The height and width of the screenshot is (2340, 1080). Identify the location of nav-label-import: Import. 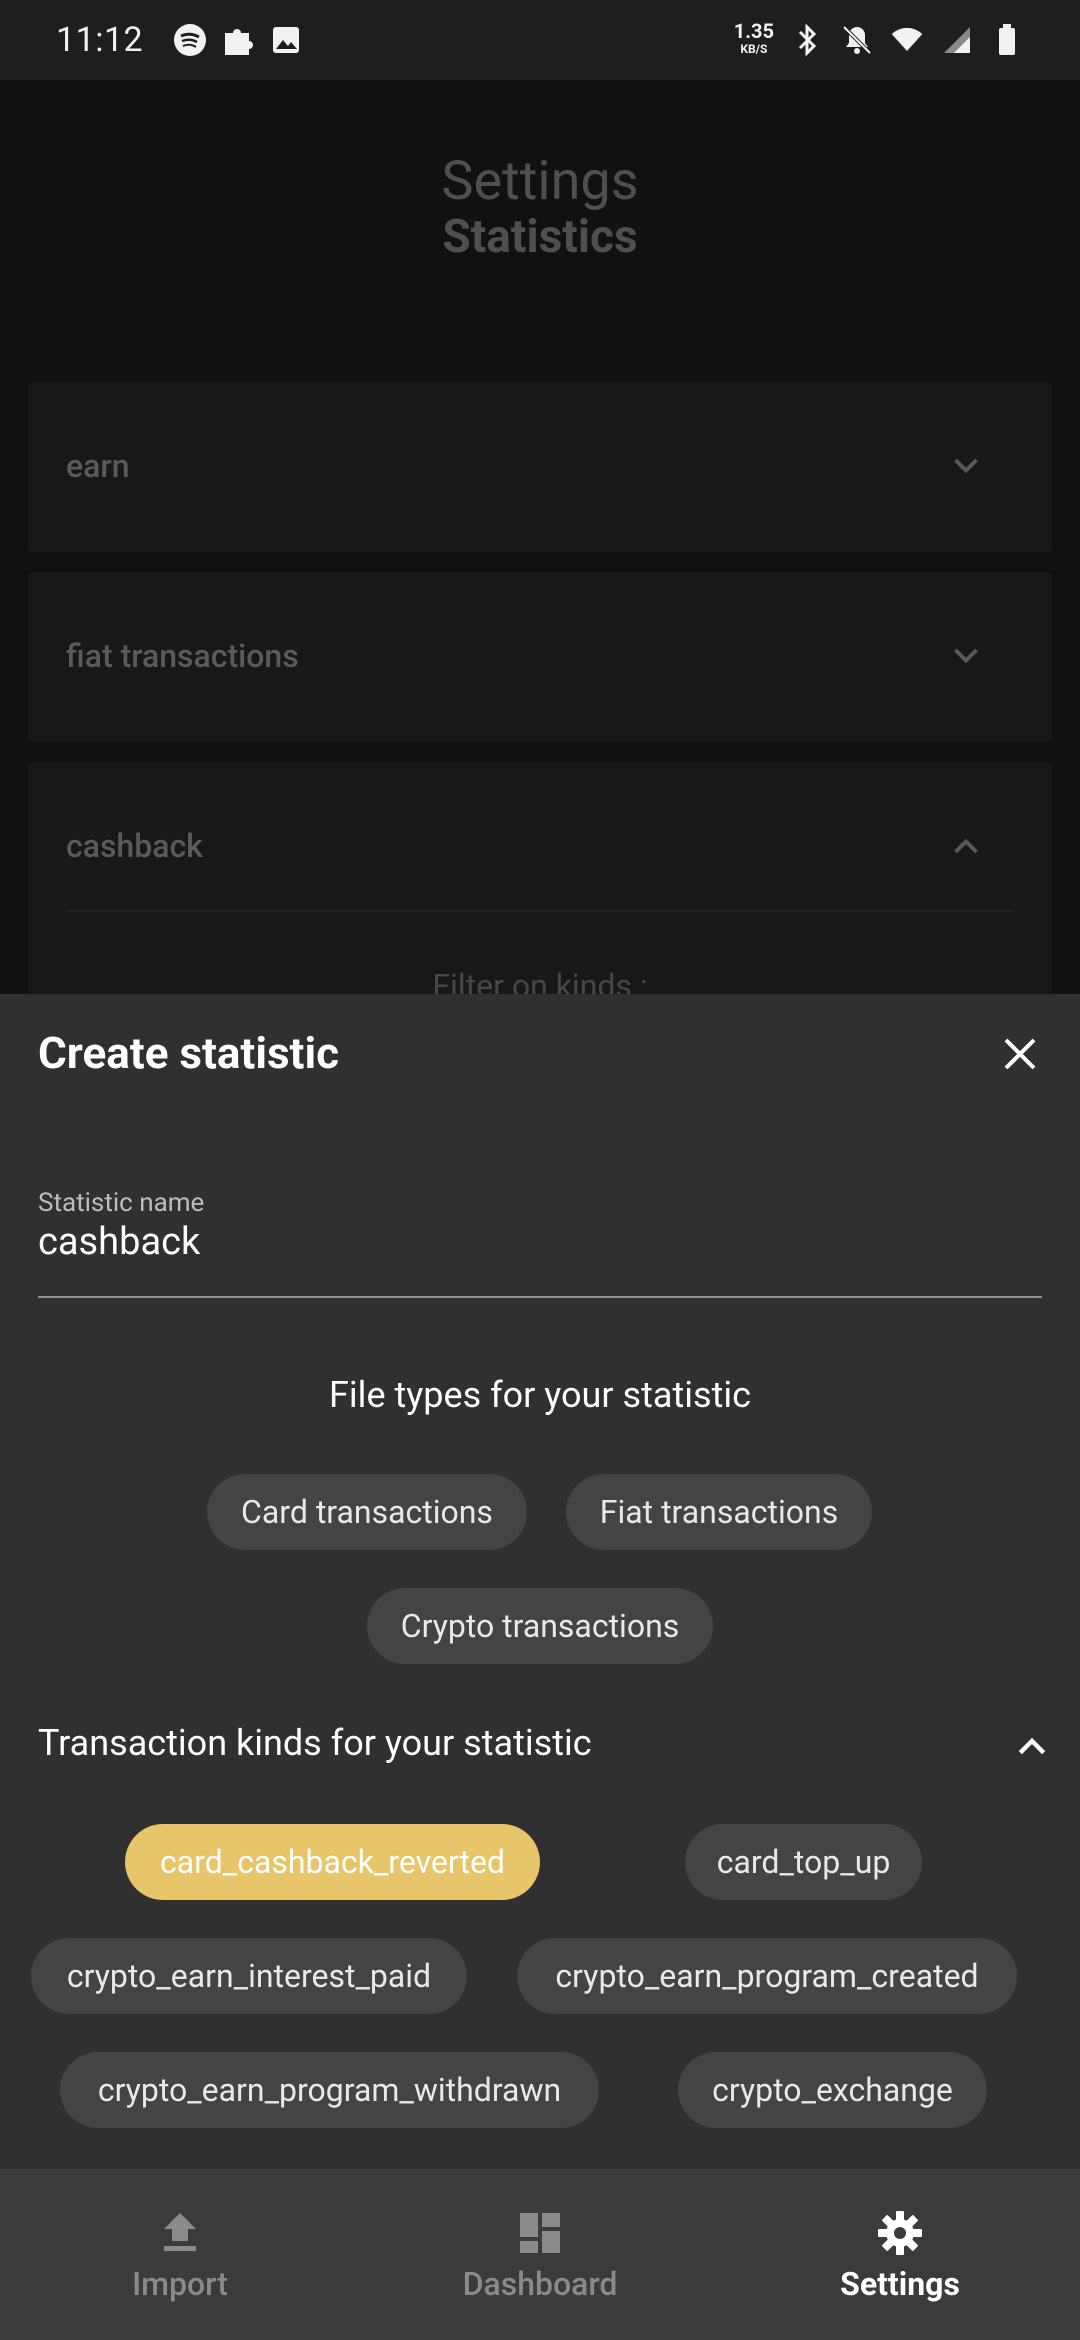
(180, 2283).